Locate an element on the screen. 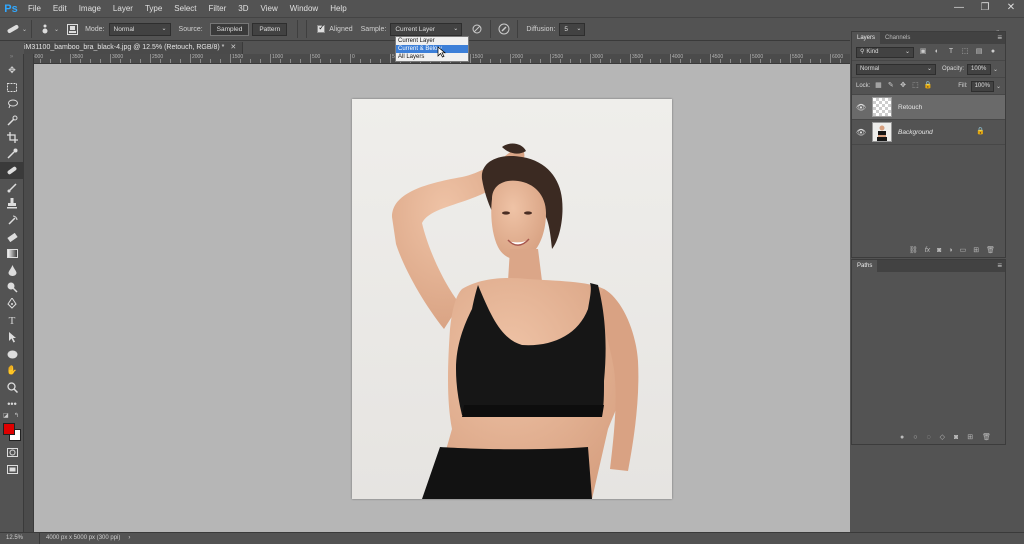 The height and width of the screenshot is (544, 1024). lock-artboard-icon: ⬚ is located at coordinates (915, 86).